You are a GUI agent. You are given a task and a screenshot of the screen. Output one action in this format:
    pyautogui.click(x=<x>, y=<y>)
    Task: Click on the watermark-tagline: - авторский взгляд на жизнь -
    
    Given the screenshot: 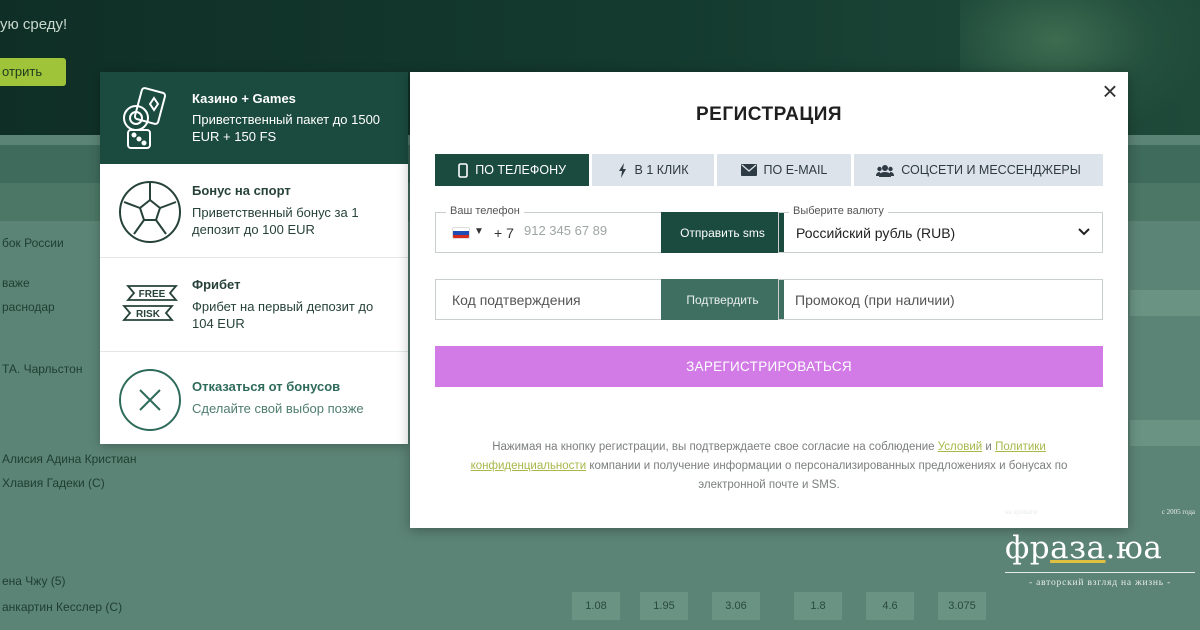 What is the action you would take?
    pyautogui.click(x=1100, y=583)
    